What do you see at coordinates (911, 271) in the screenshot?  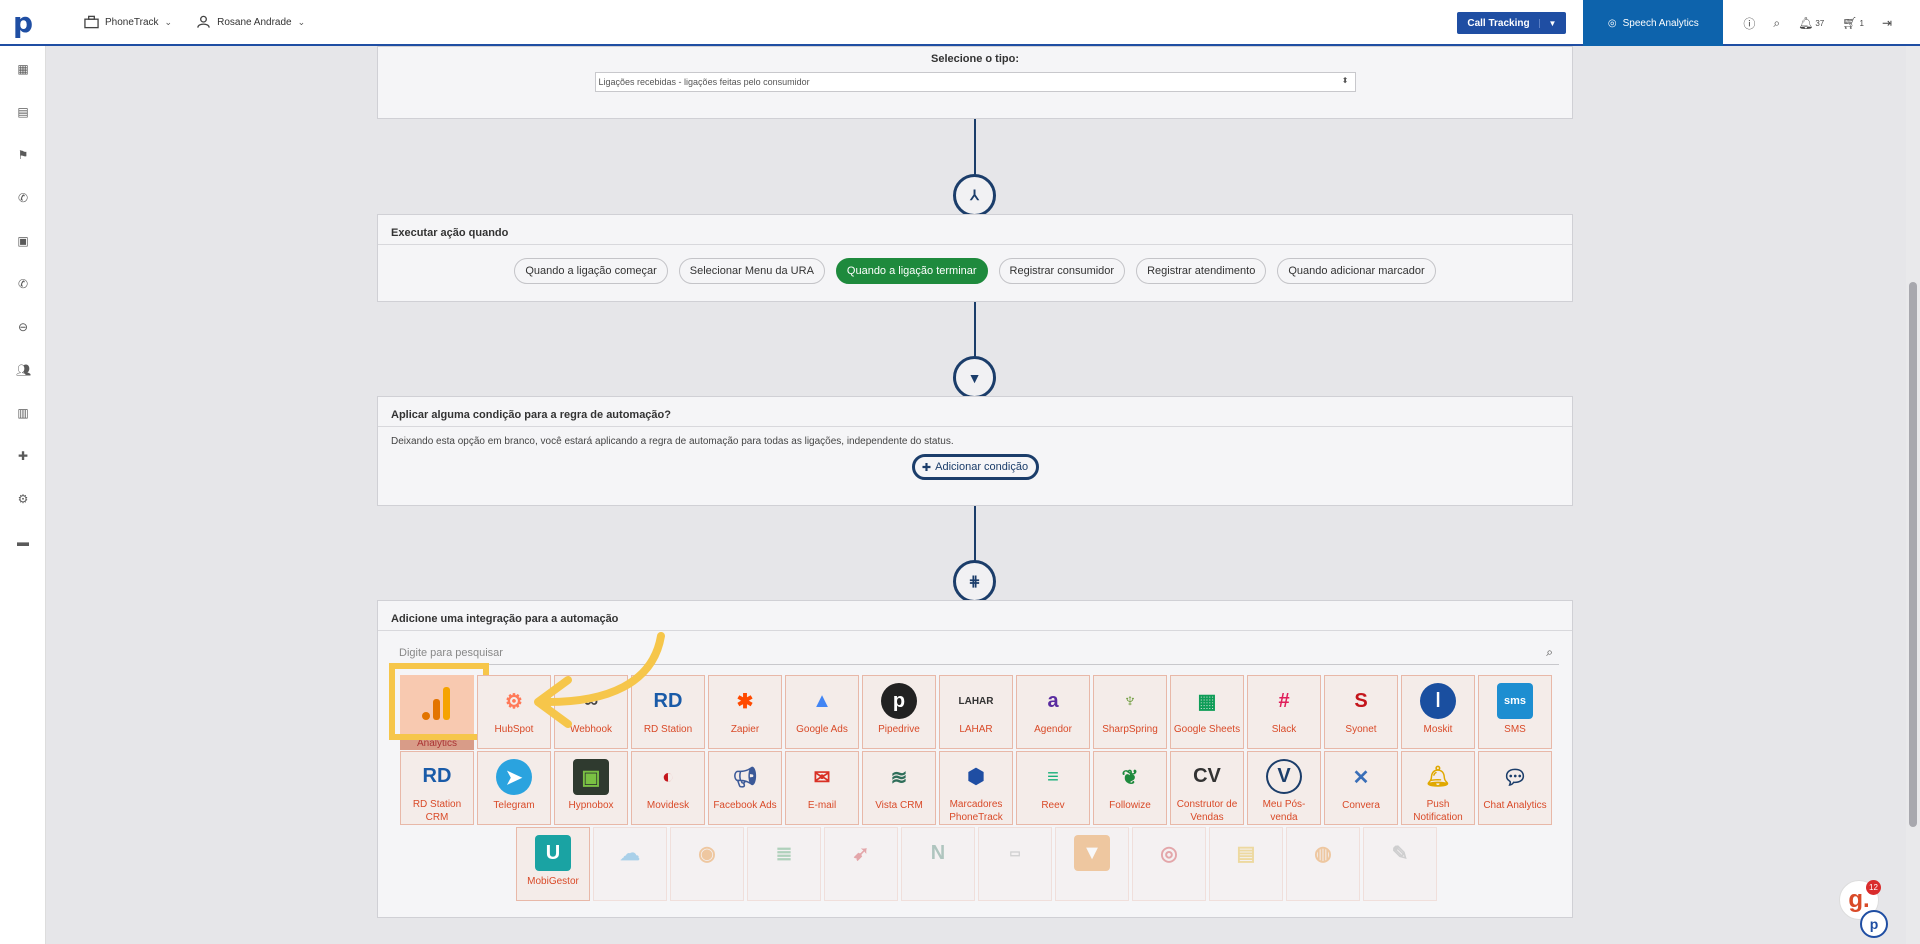 I see `chip-ligacao-terminar: Quando a ligação terminar` at bounding box center [911, 271].